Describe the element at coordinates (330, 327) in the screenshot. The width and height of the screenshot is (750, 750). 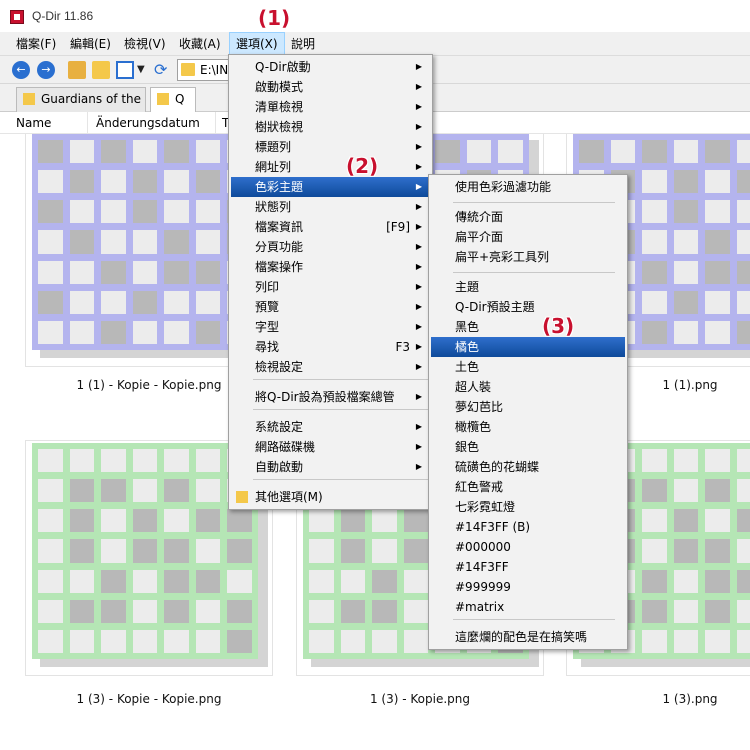
I see `options-menu-item: 字型 ▶` at that location.